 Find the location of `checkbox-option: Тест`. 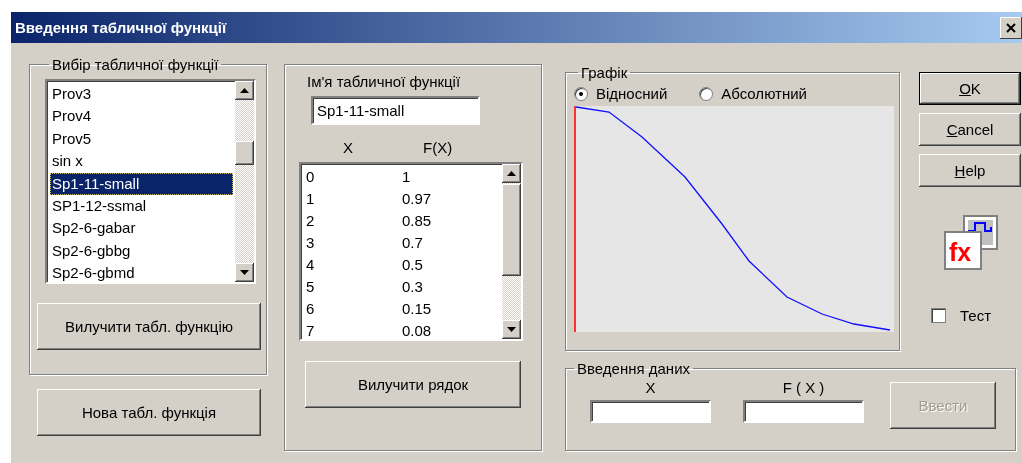

checkbox-option: Тест is located at coordinates (976, 315).